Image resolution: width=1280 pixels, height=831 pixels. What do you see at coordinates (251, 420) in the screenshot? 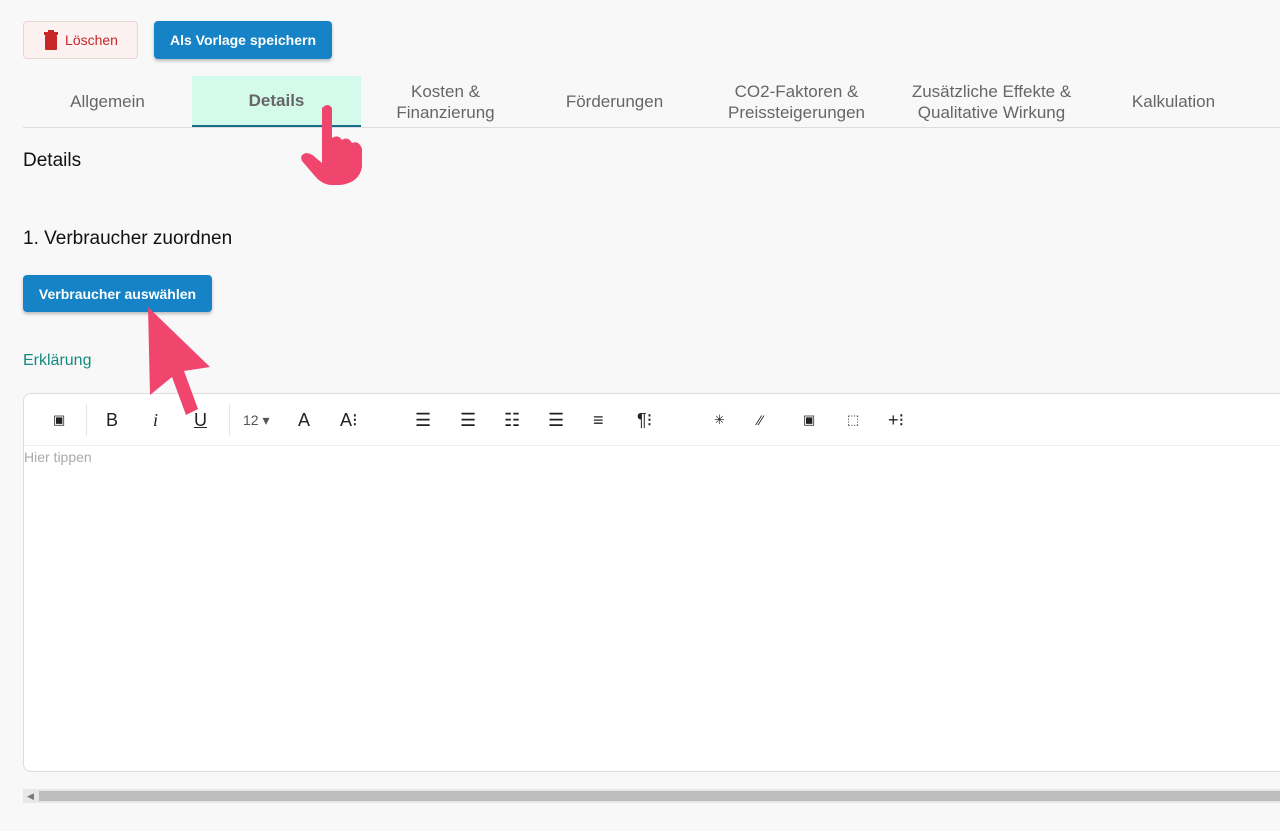
I see `font-size-value: 12` at bounding box center [251, 420].